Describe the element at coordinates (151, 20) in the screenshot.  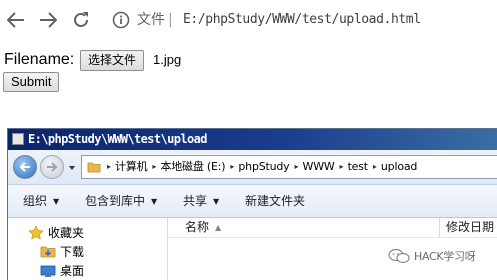
I see `address-scheme-label: 文件` at that location.